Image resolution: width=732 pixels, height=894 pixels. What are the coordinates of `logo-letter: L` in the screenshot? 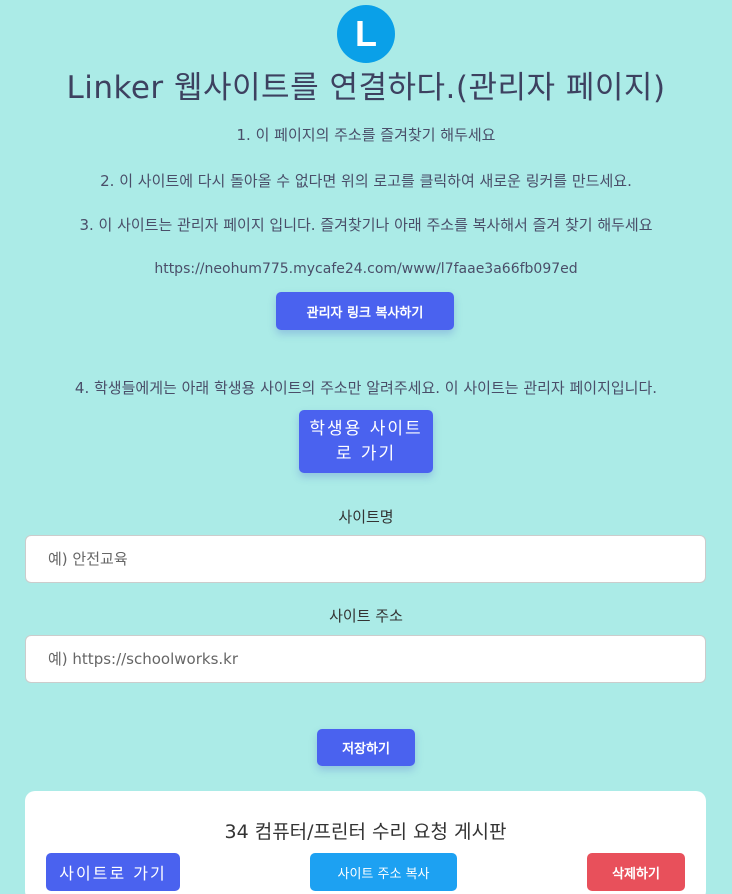 It's located at (366, 33).